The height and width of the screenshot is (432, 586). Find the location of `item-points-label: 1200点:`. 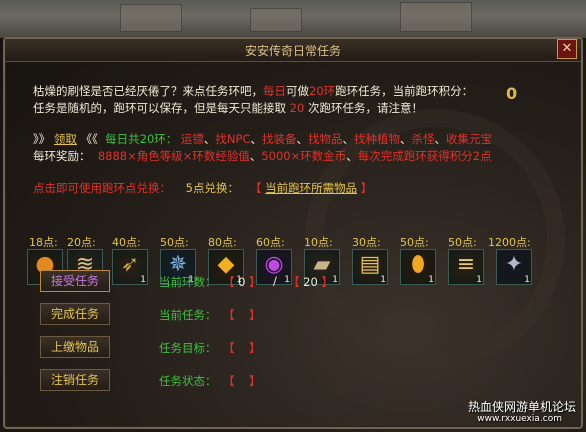

item-points-label: 1200点: is located at coordinates (509, 242).